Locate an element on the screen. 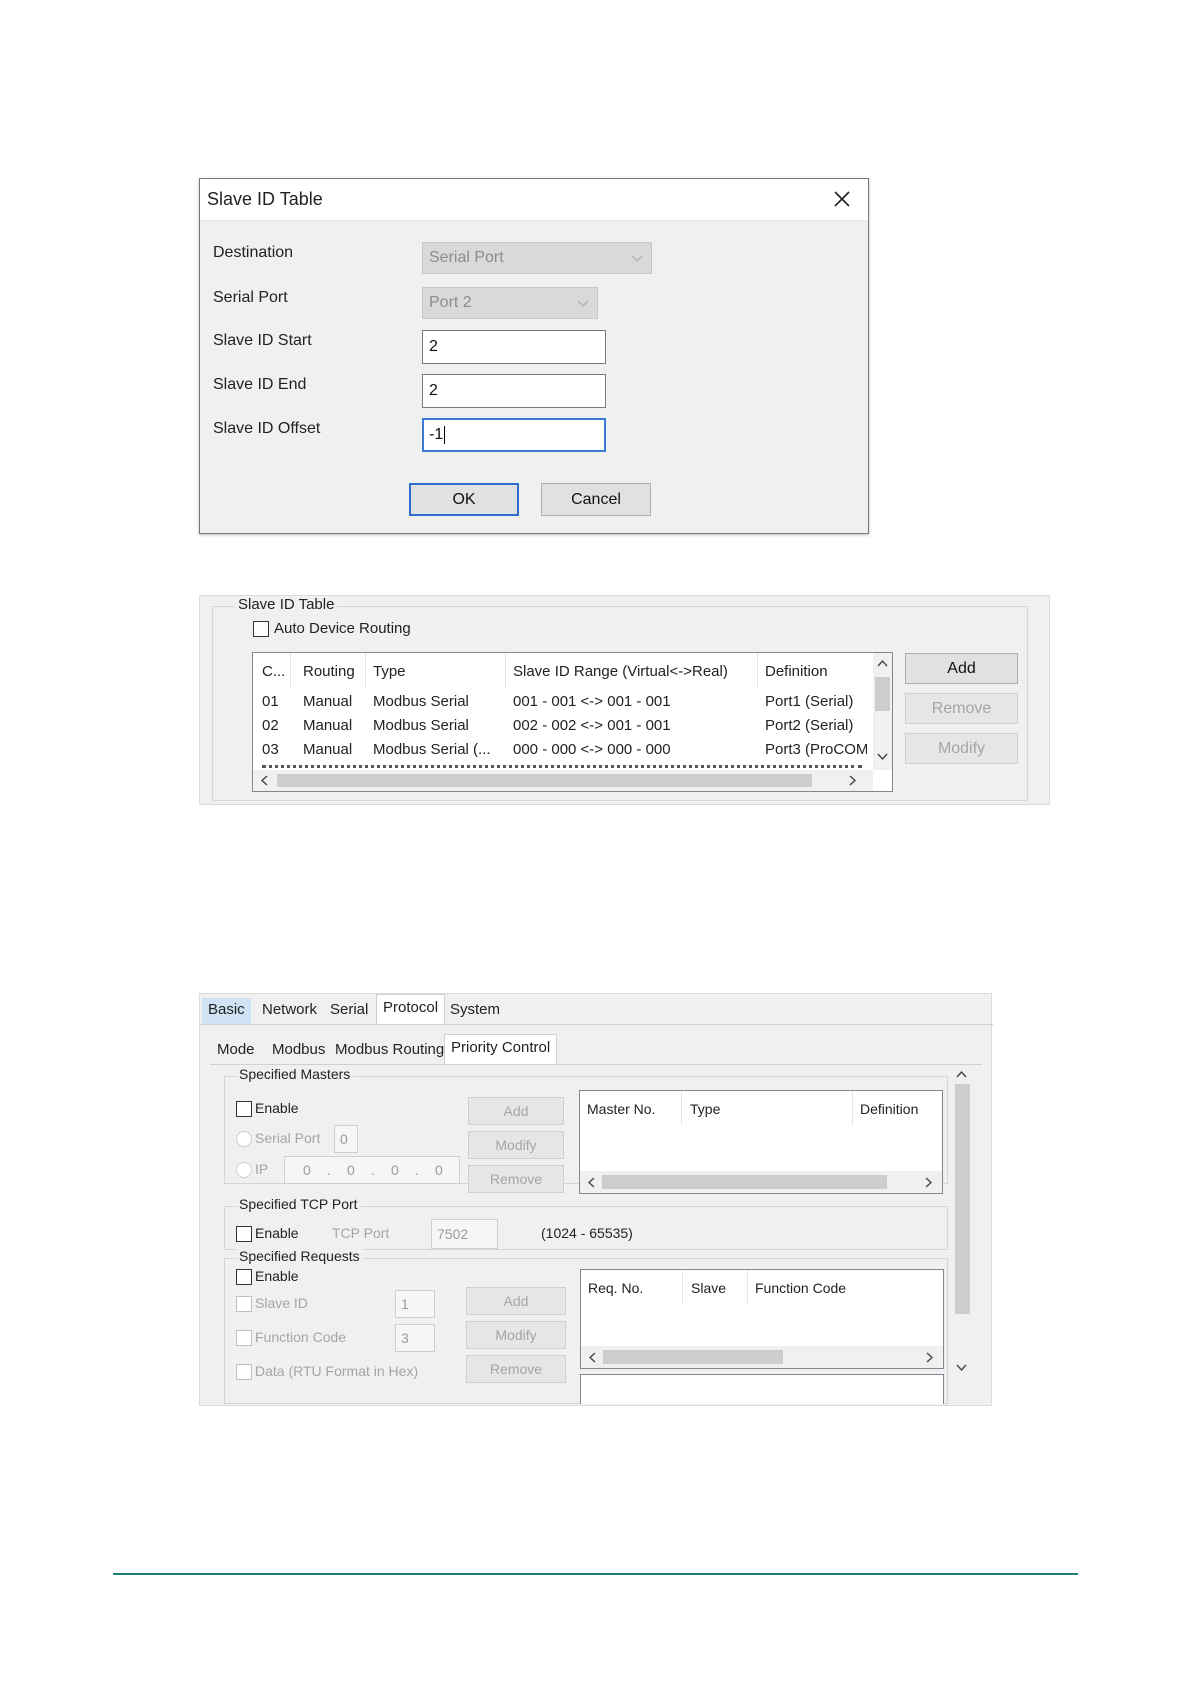  requests-list: Req. No. Slave Function Code is located at coordinates (762, 1319).